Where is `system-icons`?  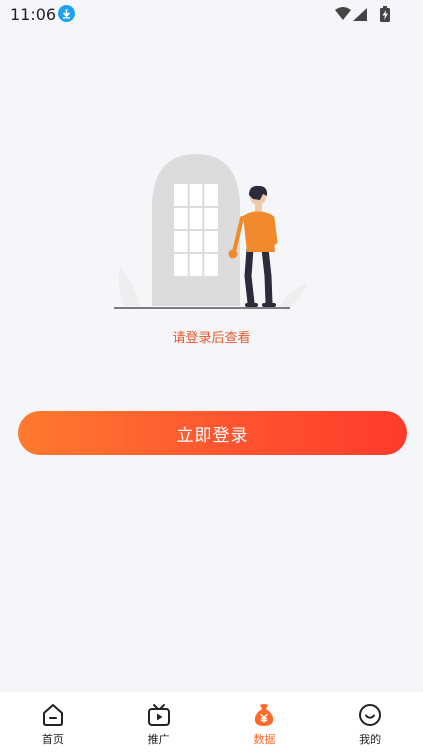 system-icons is located at coordinates (362, 14).